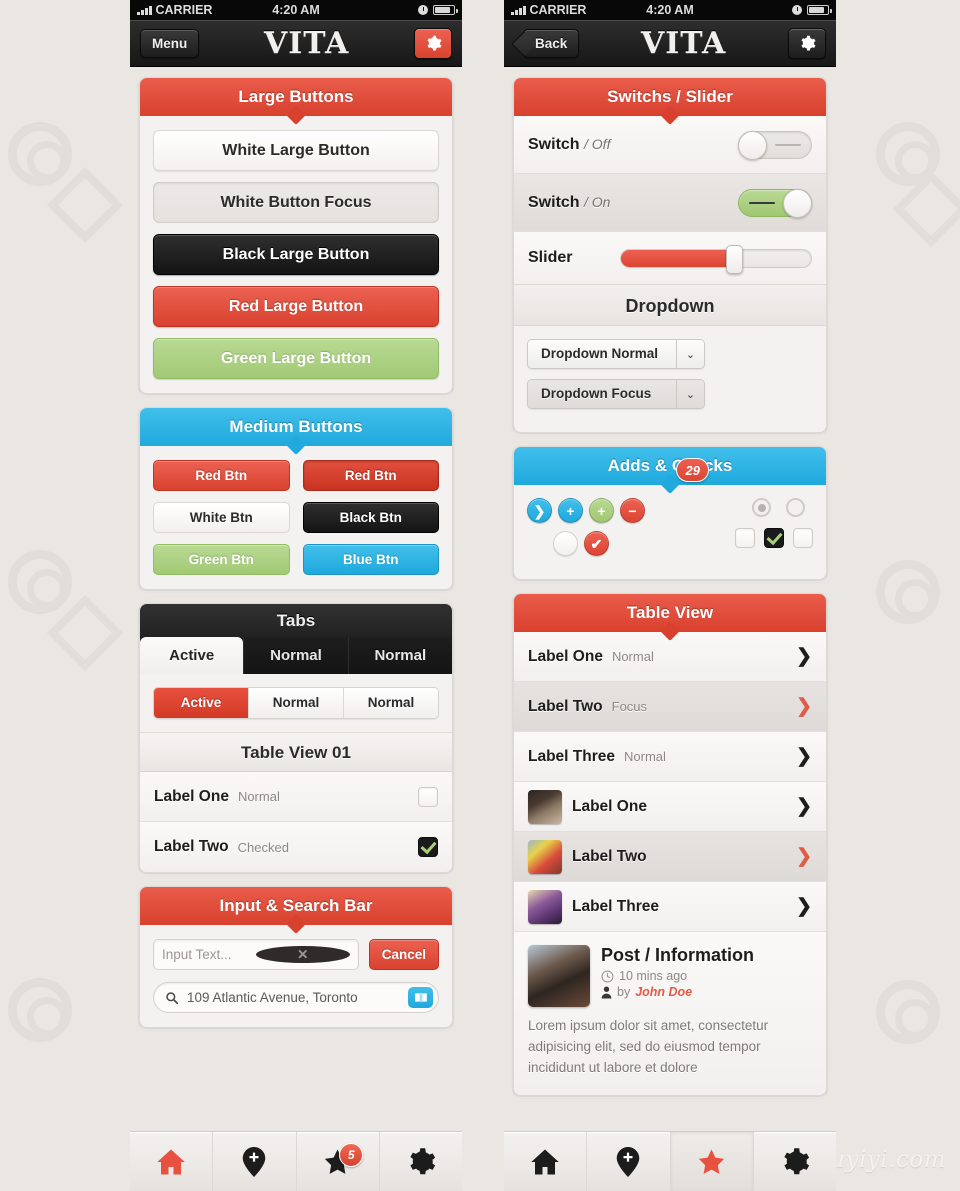 Image resolution: width=960 pixels, height=1191 pixels. I want to click on dropdown-focus: Dropdown Focus ⌄, so click(616, 394).